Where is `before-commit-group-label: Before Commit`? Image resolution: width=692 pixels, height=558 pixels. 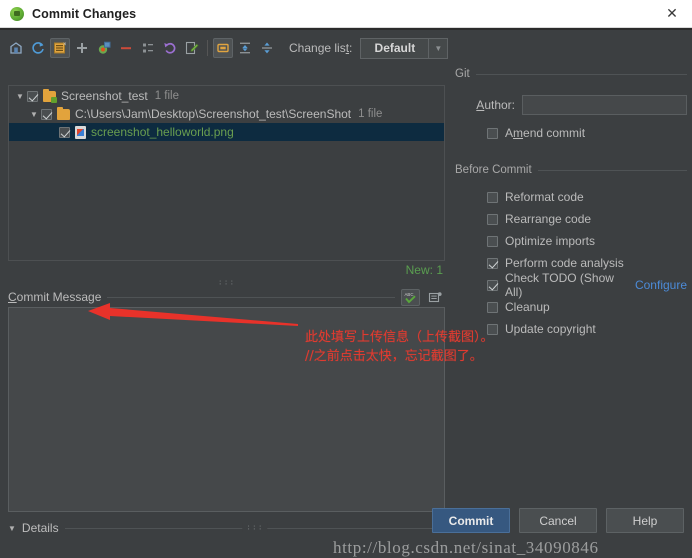 before-commit-group-label: Before Commit is located at coordinates (493, 170).